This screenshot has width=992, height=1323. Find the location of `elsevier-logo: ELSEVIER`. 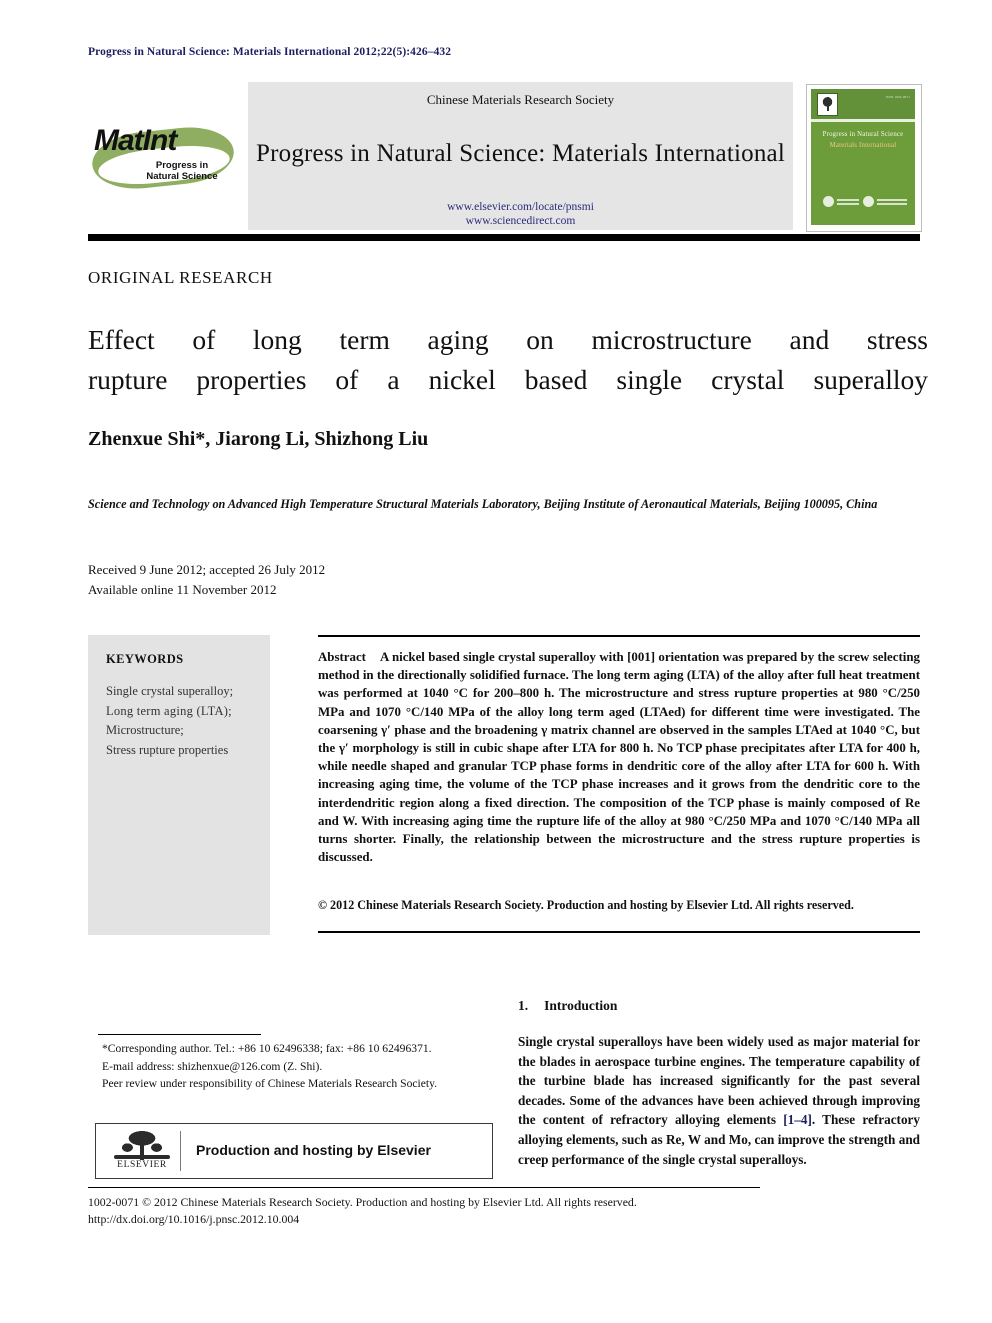

elsevier-logo: ELSEVIER is located at coordinates (142, 1151).